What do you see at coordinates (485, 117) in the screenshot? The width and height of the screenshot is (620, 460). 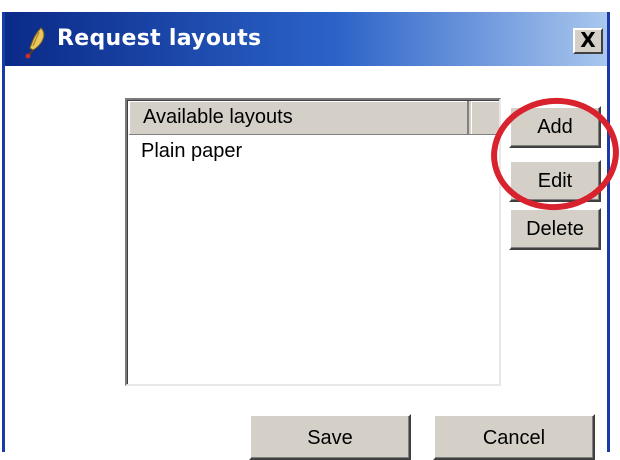 I see `column-header-filler` at bounding box center [485, 117].